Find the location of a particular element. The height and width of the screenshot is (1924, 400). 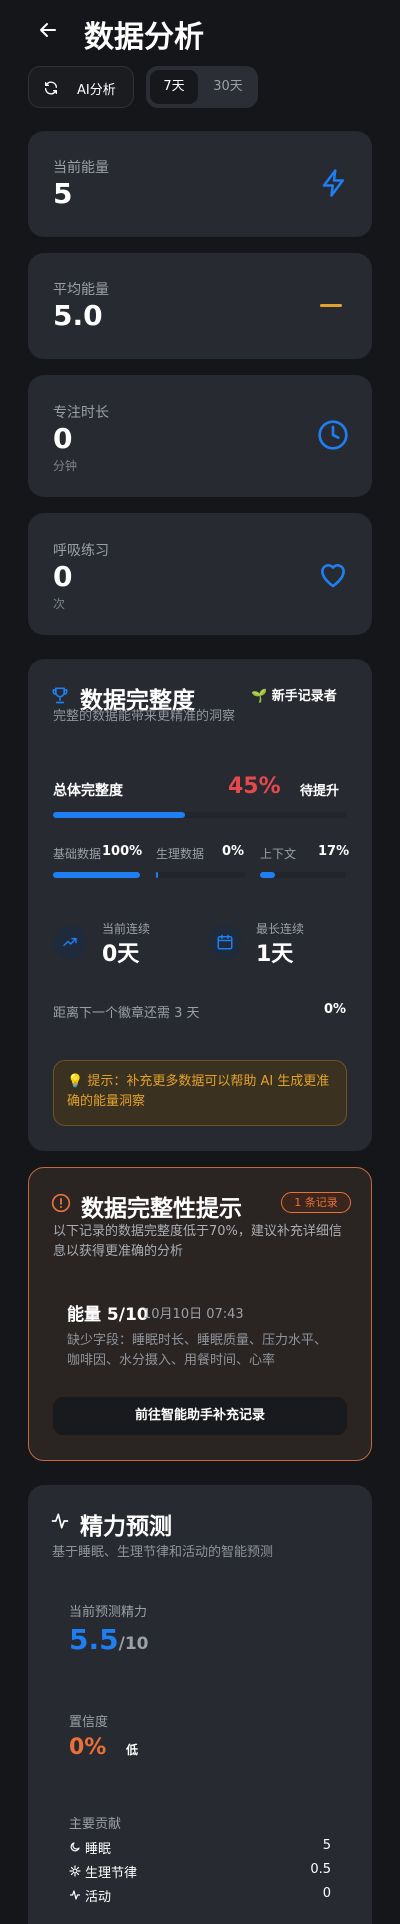

sub-context-value: 17% is located at coordinates (334, 851).